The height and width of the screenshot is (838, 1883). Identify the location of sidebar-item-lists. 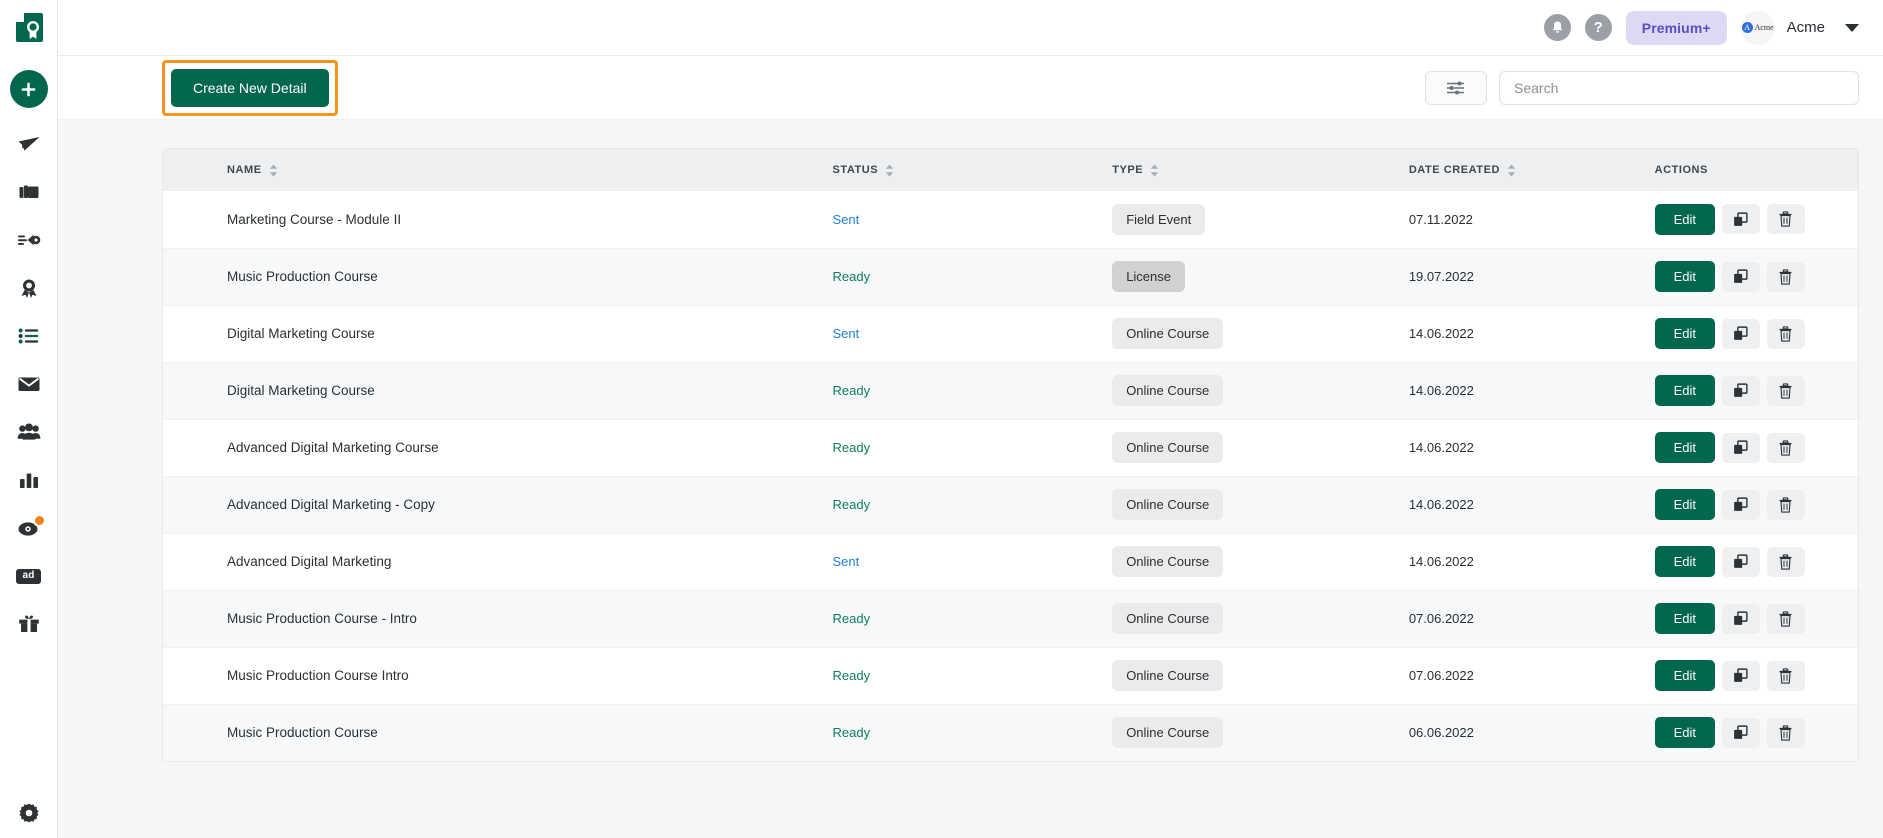
(29, 336).